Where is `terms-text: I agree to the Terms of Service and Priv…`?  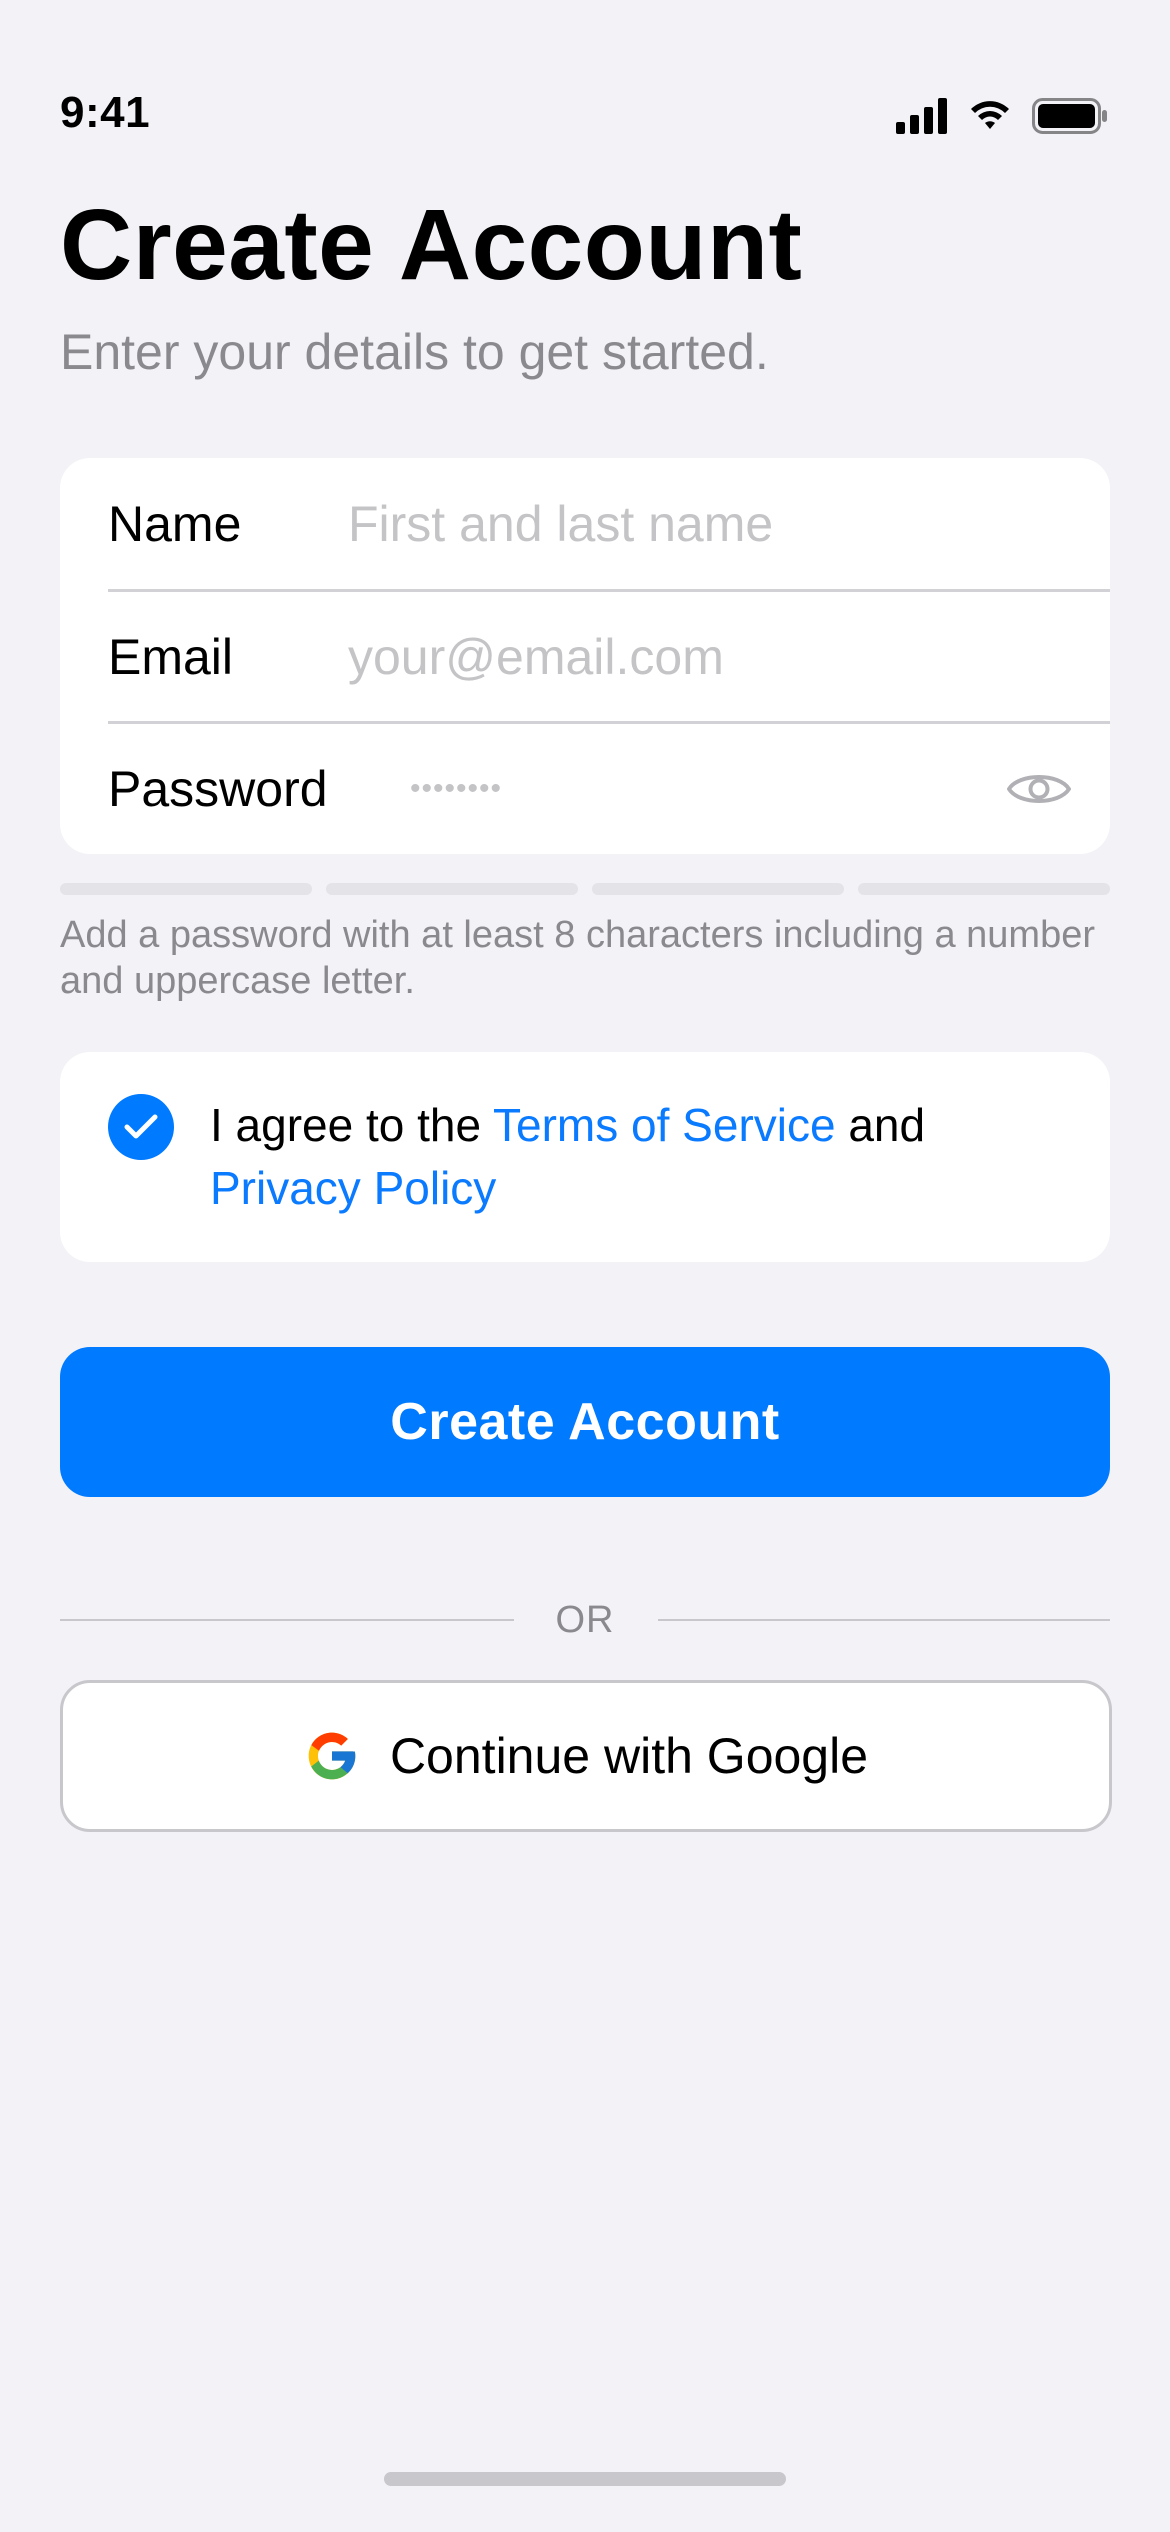 terms-text: I agree to the Terms of Service and Priv… is located at coordinates (640, 1157).